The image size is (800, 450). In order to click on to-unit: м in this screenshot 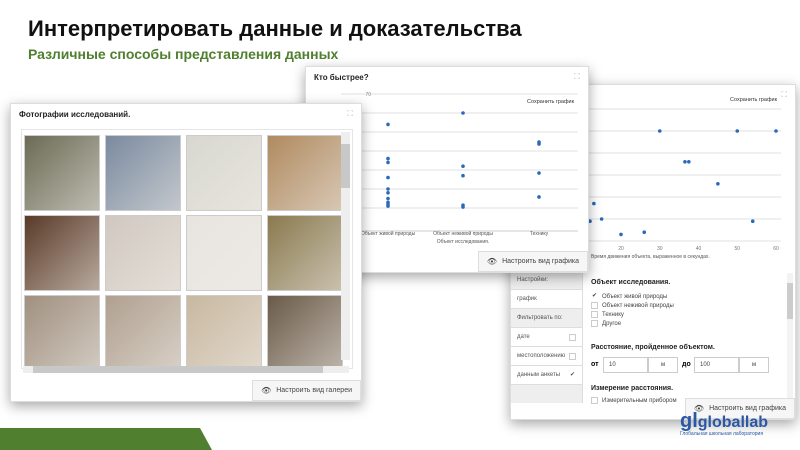, I will do `click(754, 365)`.